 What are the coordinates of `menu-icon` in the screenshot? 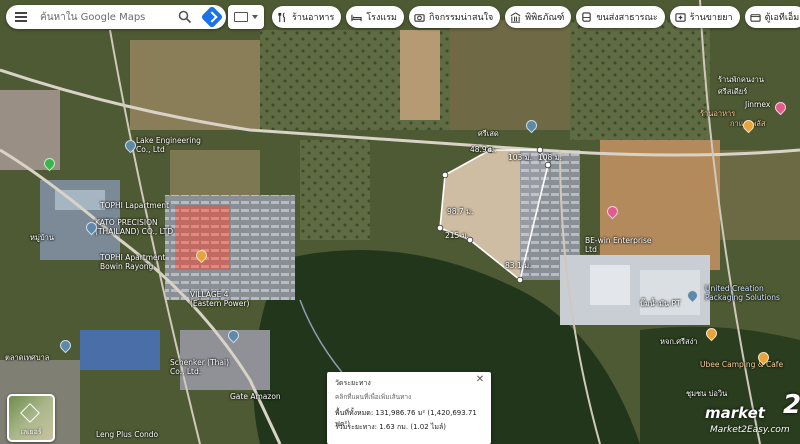 It's located at (21, 17).